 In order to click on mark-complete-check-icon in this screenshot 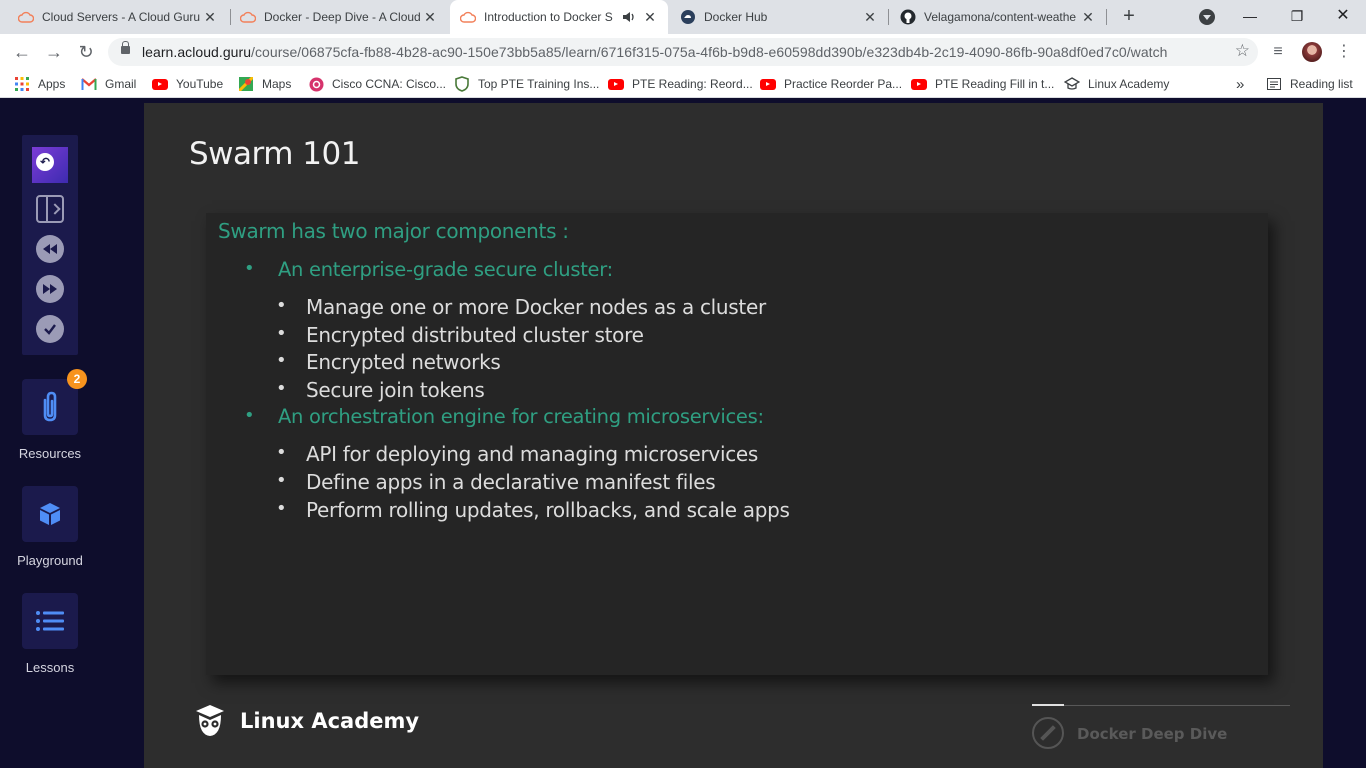, I will do `click(50, 329)`.